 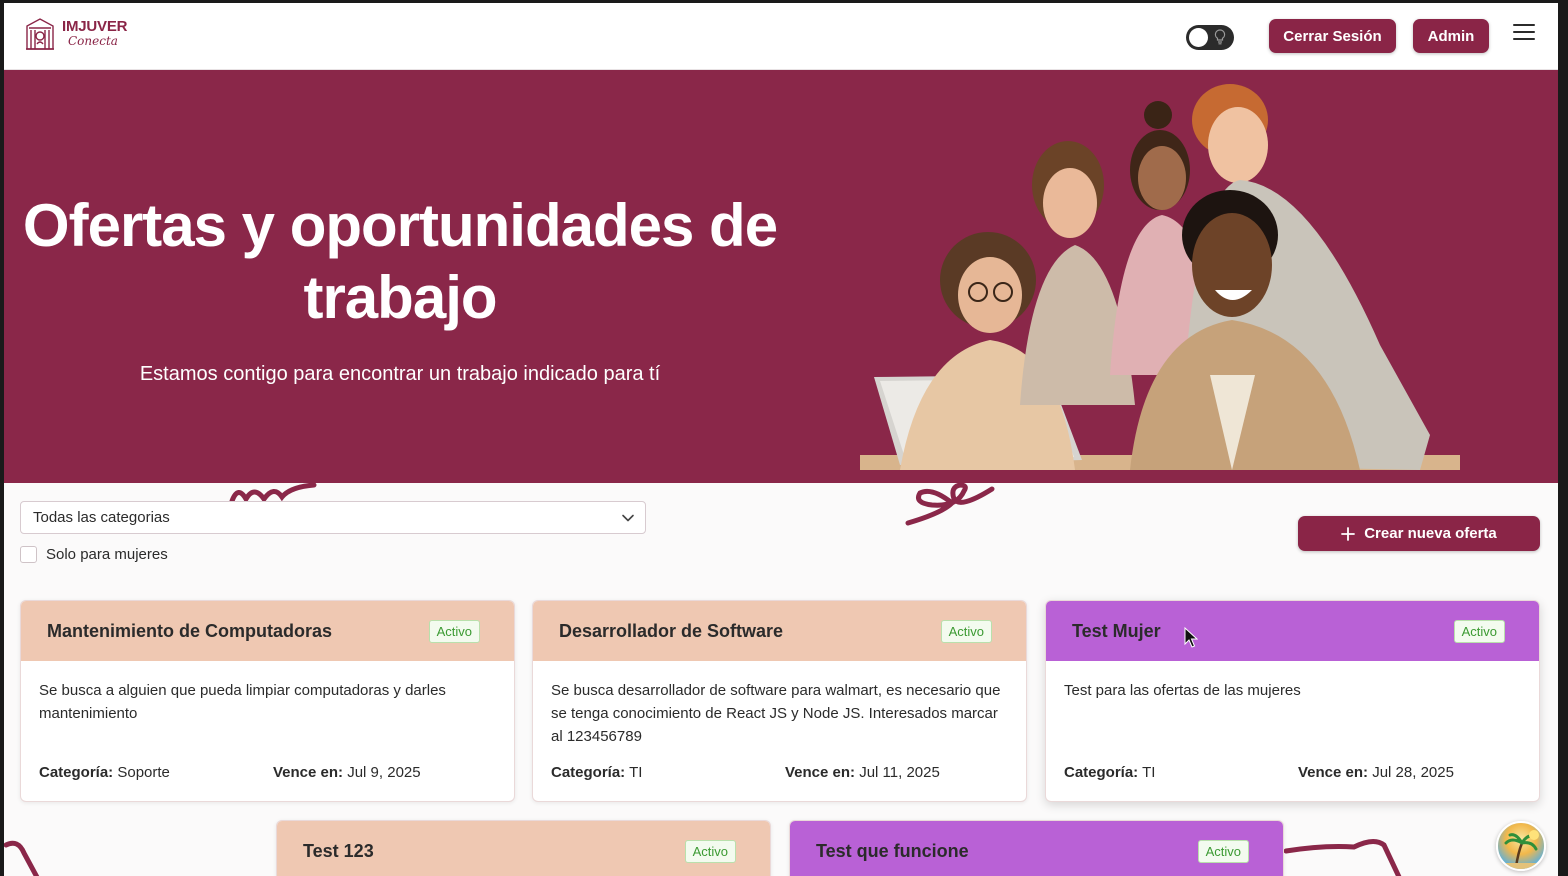 What do you see at coordinates (1524, 34) in the screenshot?
I see `hamburger-menu-icon` at bounding box center [1524, 34].